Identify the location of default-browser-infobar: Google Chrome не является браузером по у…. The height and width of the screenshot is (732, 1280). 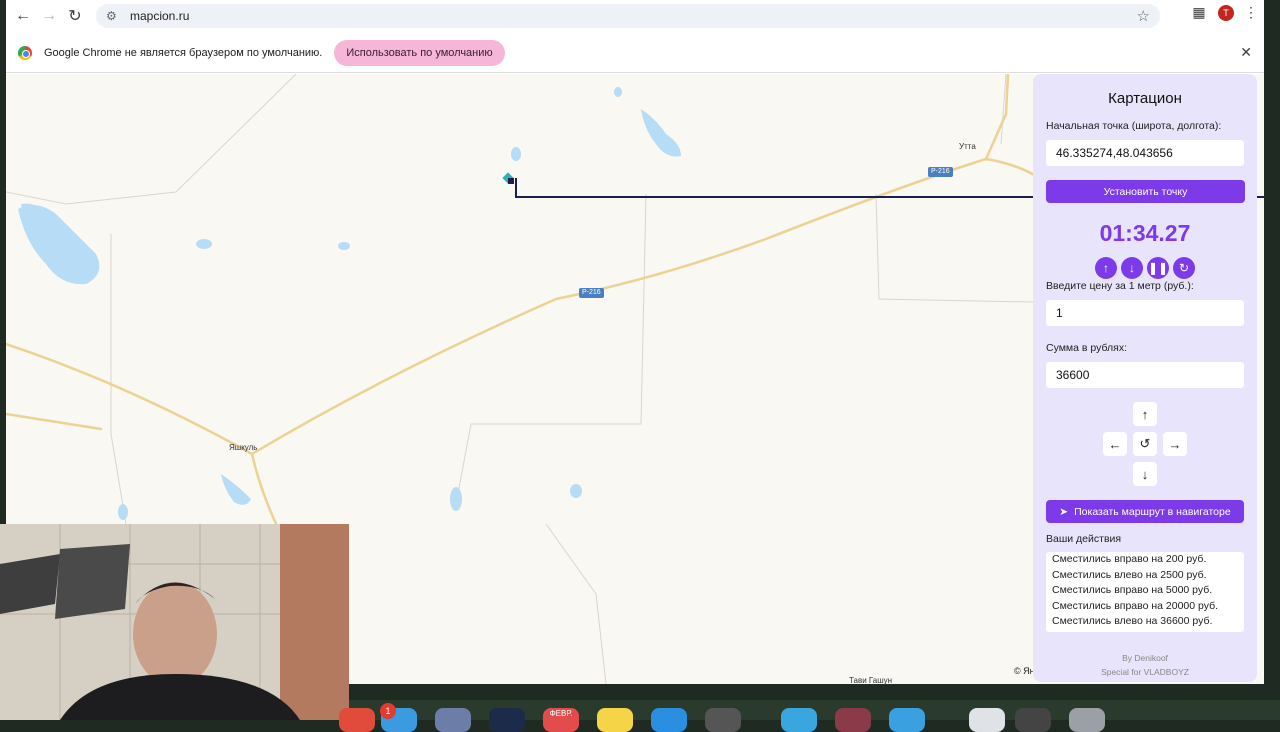
(635, 53).